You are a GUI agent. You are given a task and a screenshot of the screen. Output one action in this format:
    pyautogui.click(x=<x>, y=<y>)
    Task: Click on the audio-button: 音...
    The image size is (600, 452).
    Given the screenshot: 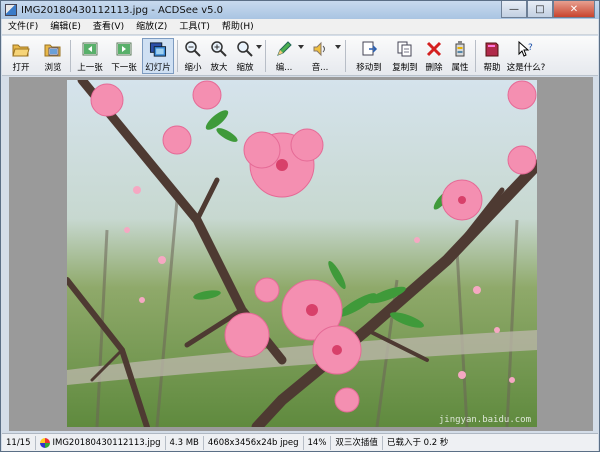 What is the action you would take?
    pyautogui.click(x=320, y=56)
    